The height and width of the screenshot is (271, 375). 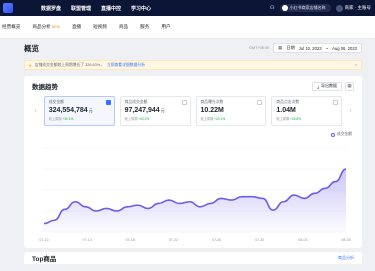 I want to click on app-logo, so click(x=8, y=8).